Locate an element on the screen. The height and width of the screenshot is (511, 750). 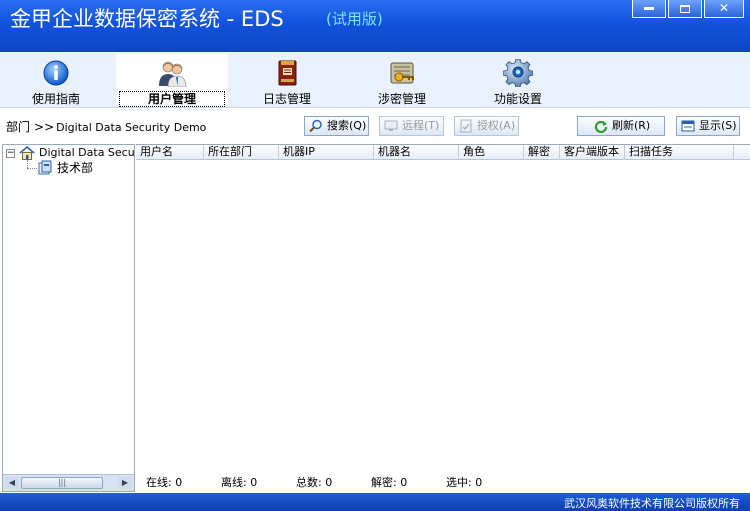
refresh-button: 刷新(R) is located at coordinates (621, 126).